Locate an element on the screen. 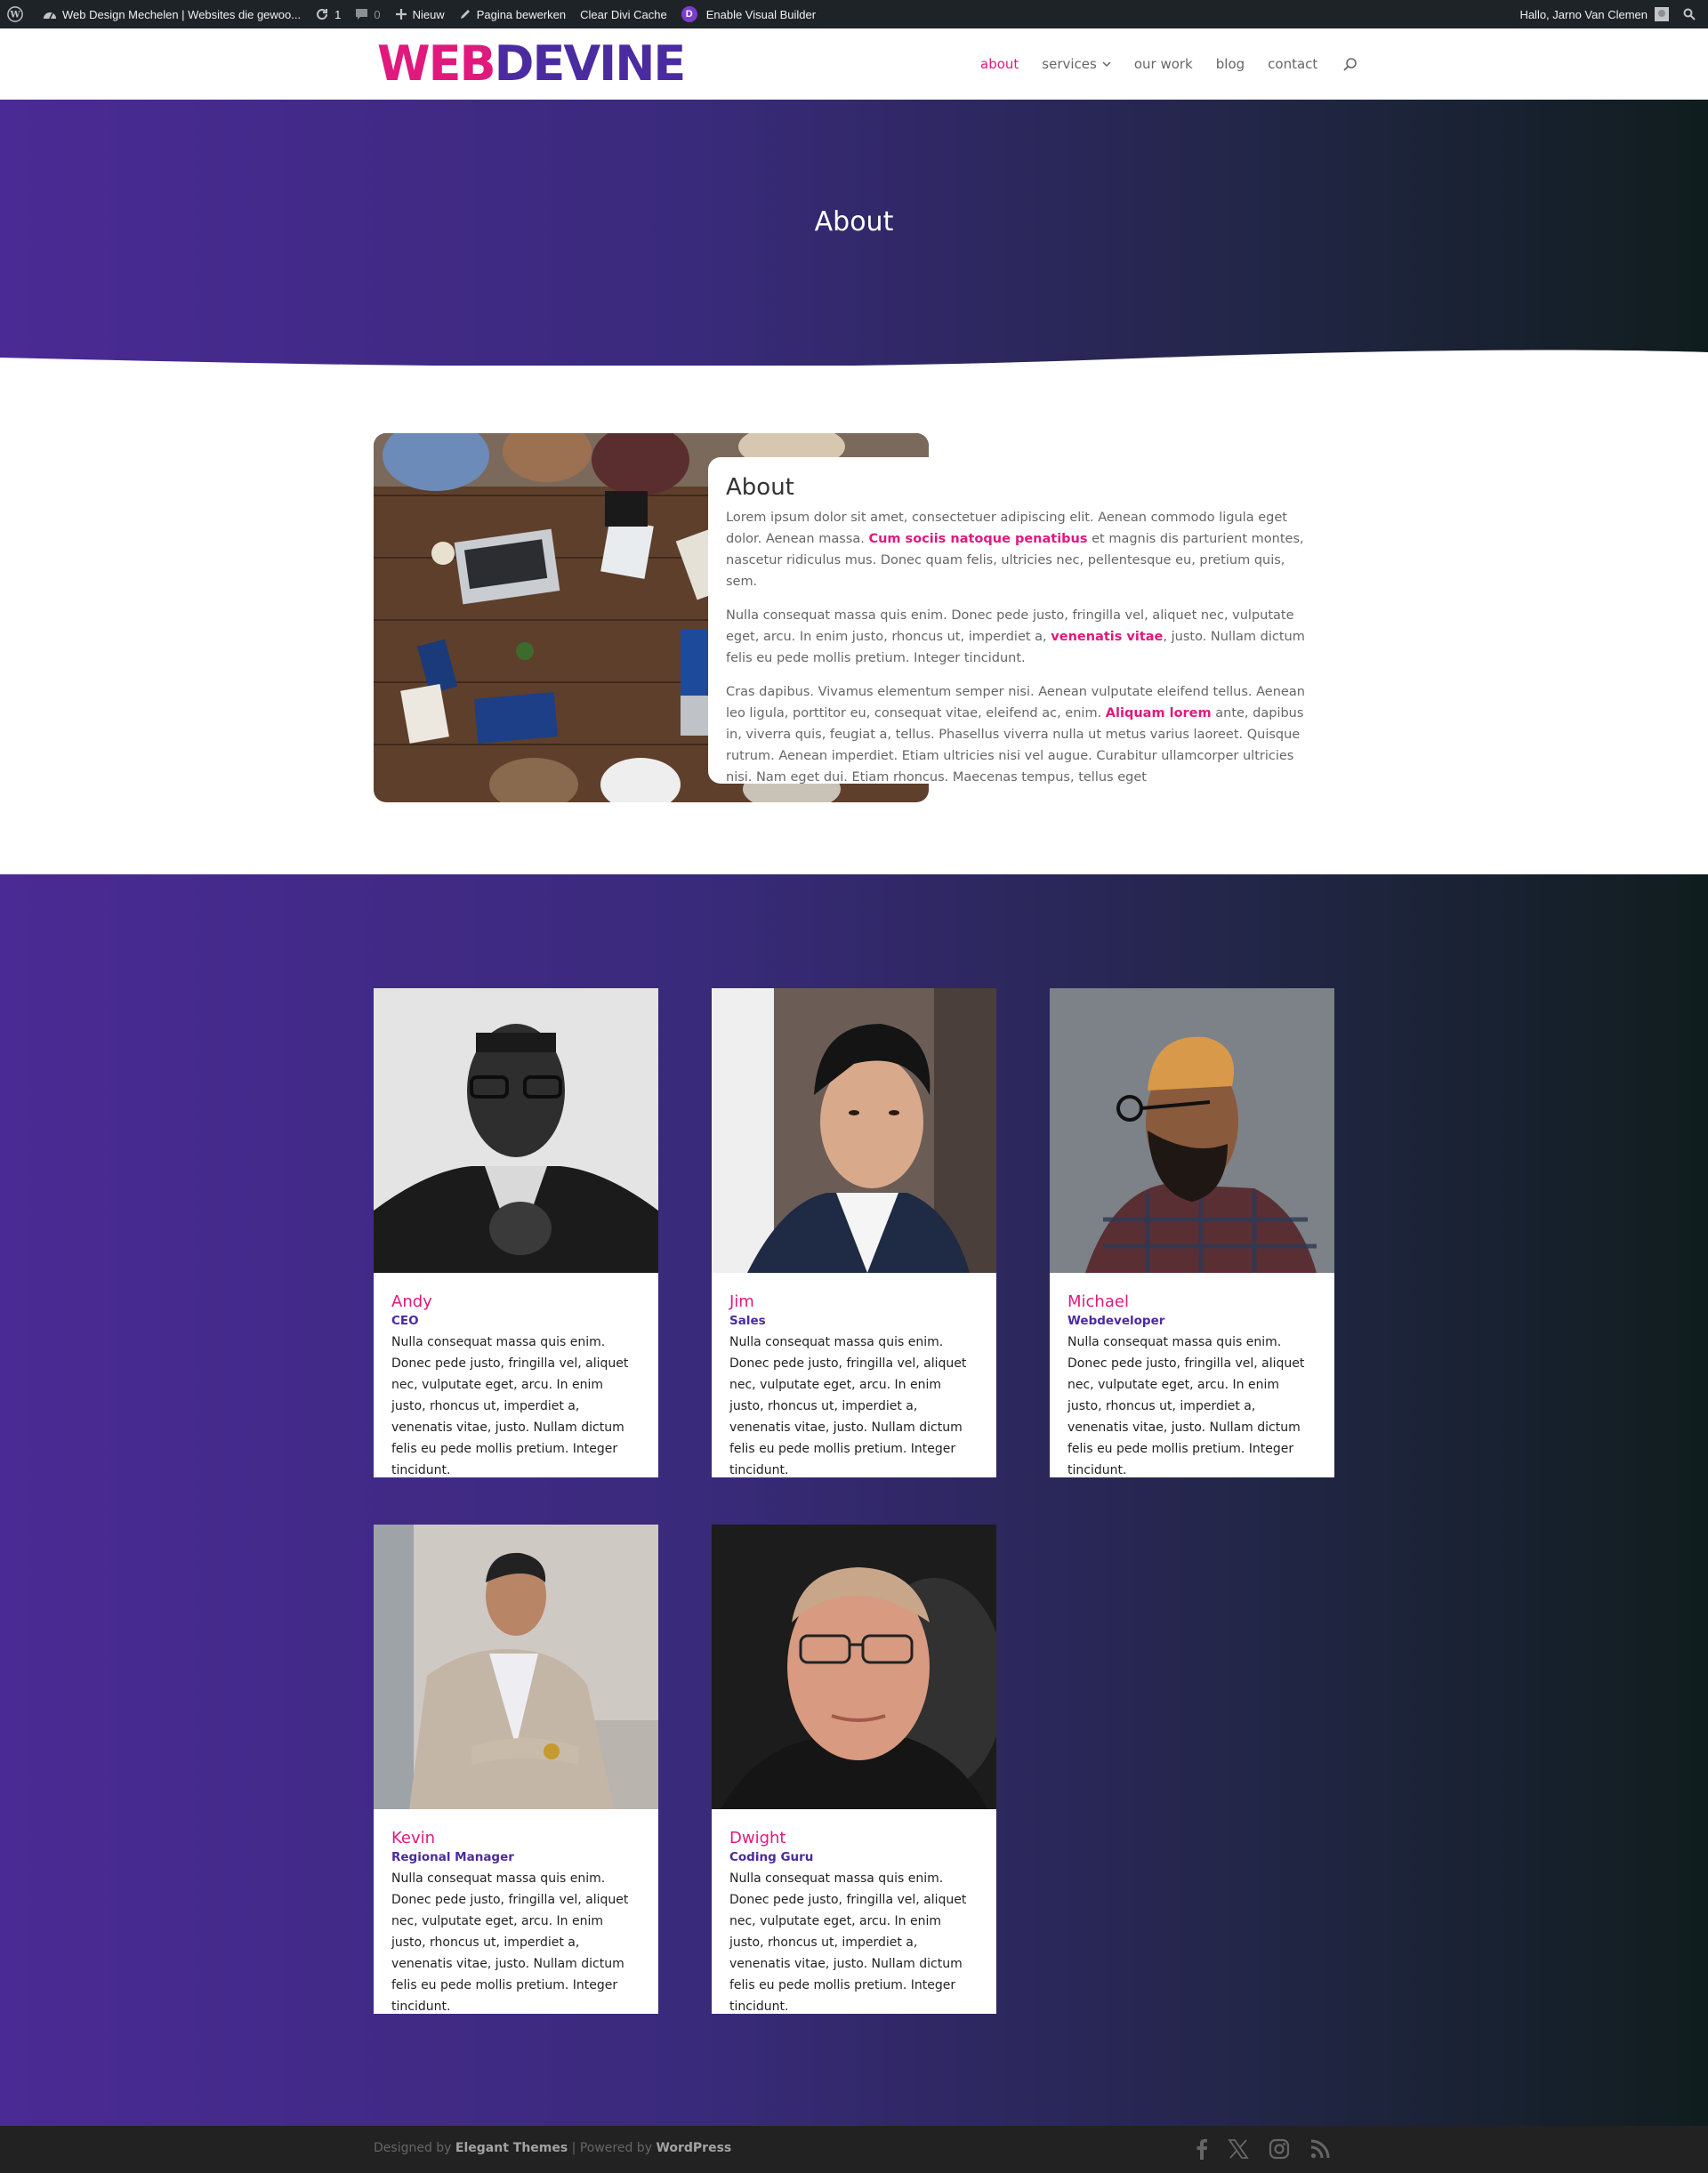 The height and width of the screenshot is (2173, 1708). main-navigation: about services our work blog contact is located at coordinates (1169, 64).